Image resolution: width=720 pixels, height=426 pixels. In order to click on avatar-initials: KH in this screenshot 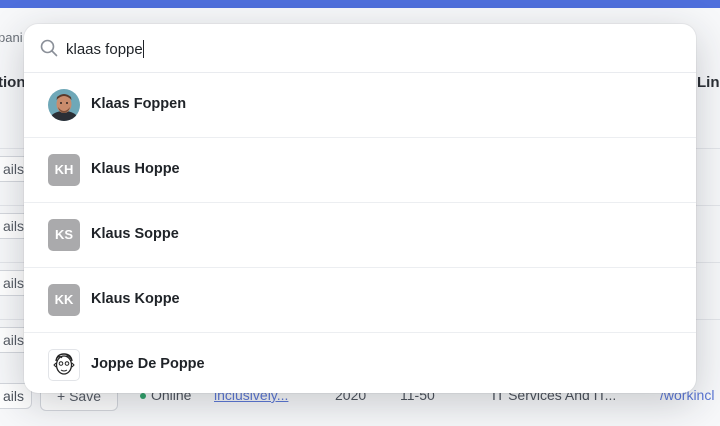, I will do `click(64, 170)`.